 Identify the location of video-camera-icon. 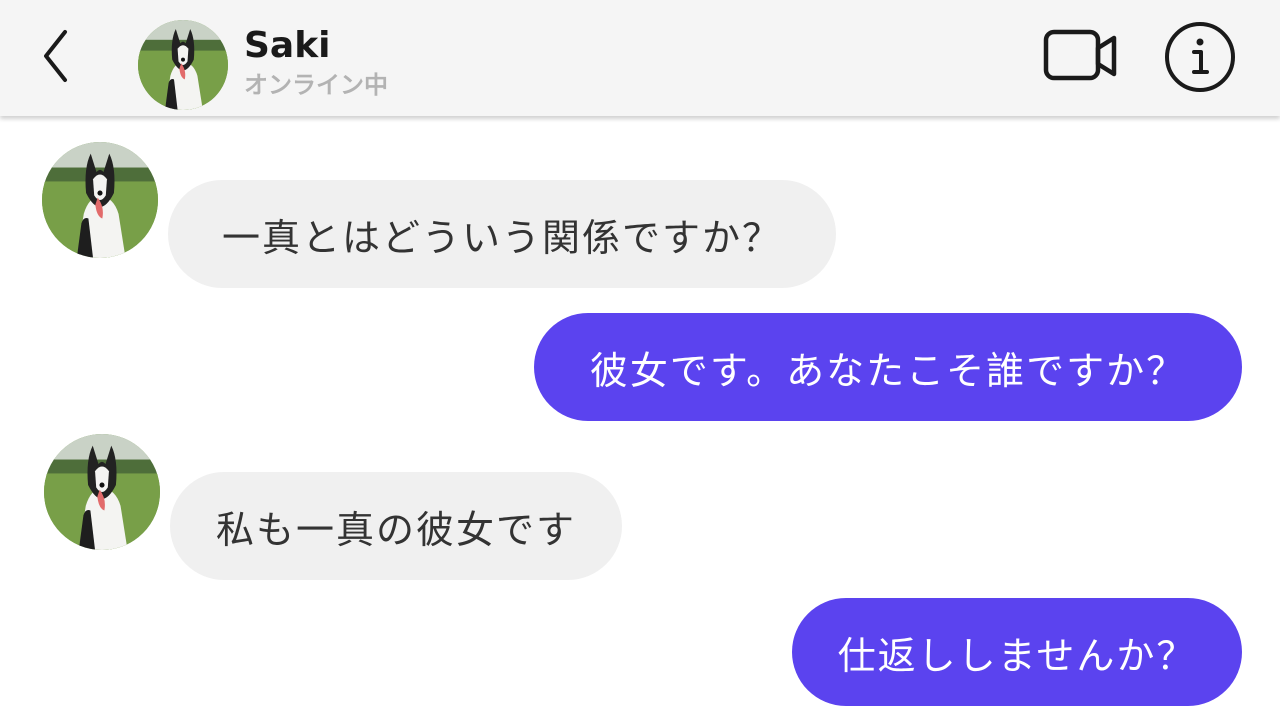
(1080, 55).